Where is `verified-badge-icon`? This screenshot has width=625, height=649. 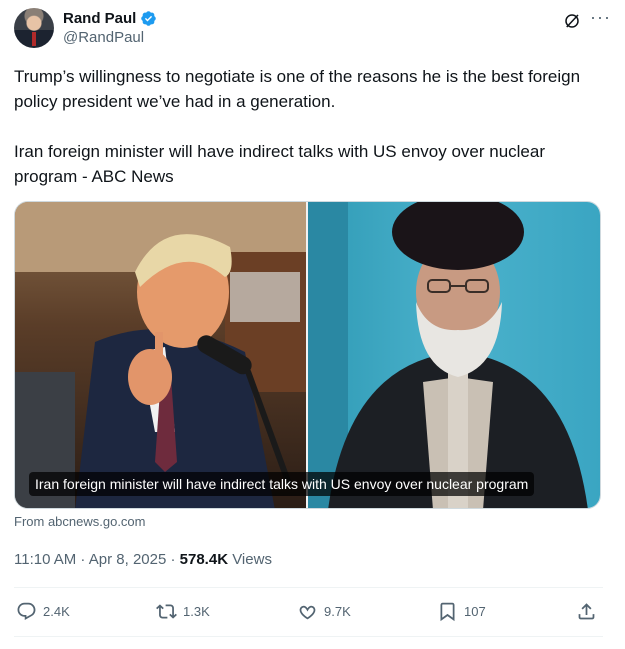
verified-badge-icon is located at coordinates (148, 18).